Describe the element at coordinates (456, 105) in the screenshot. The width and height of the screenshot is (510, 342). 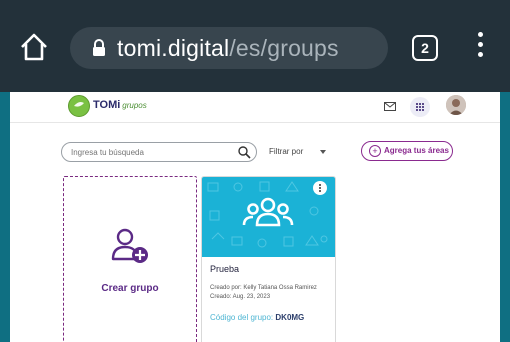
I see `user-avatar` at that location.